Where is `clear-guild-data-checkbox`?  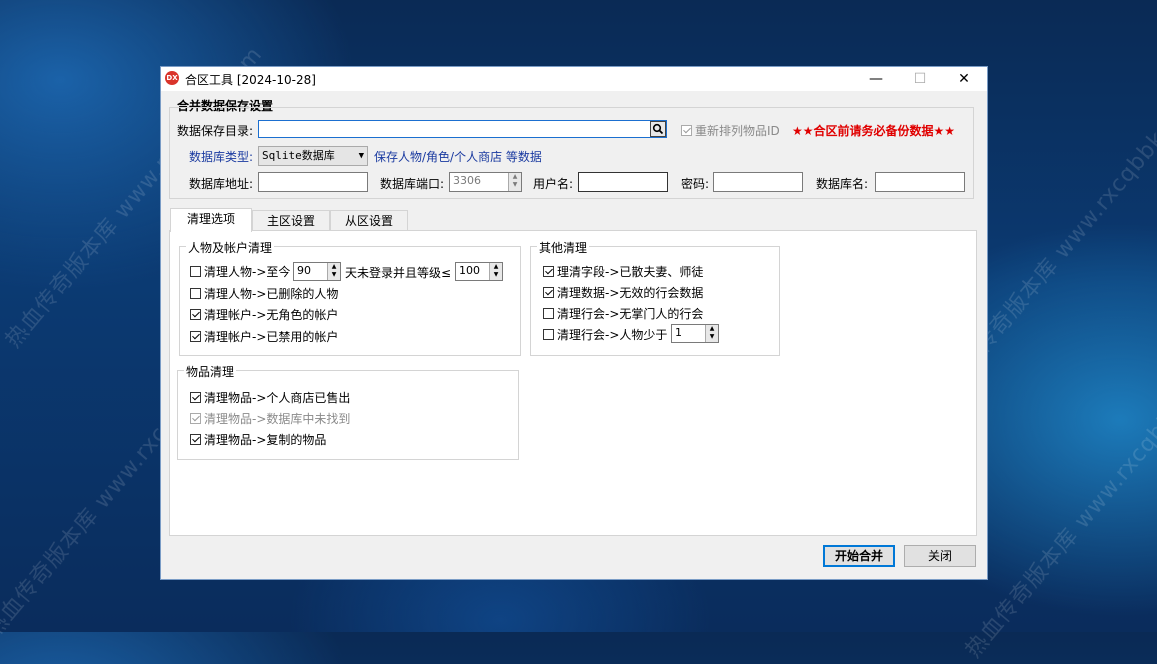
clear-guild-data-checkbox is located at coordinates (548, 292).